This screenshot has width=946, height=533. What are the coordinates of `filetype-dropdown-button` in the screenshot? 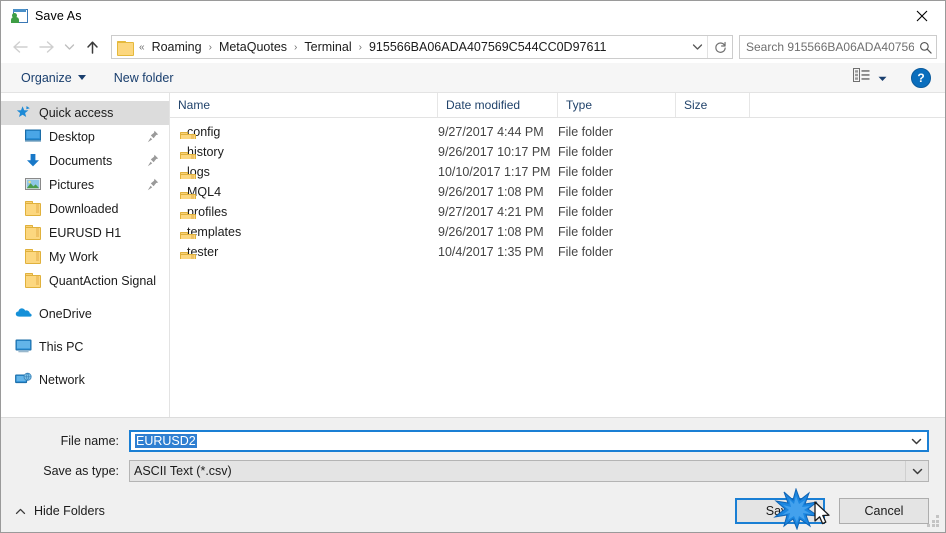 It's located at (916, 471).